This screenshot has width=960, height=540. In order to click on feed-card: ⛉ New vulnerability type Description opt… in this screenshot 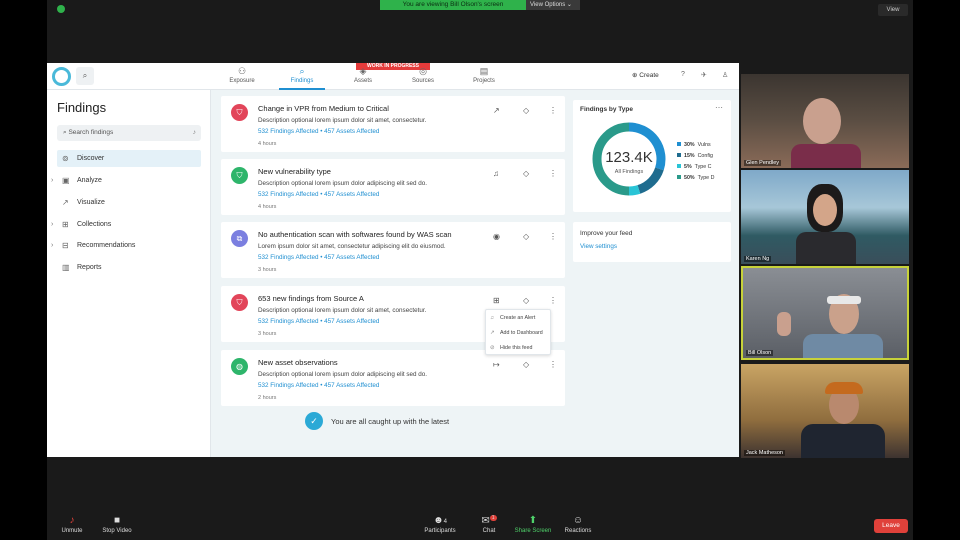, I will do `click(393, 187)`.